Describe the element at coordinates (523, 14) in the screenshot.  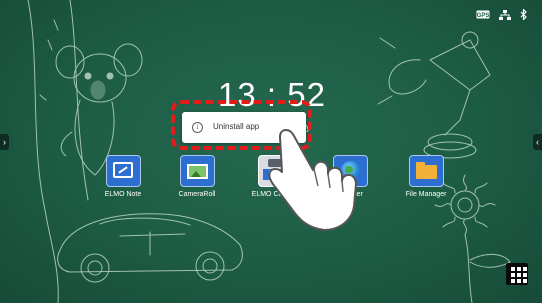
I see `bluetooth-icon` at that location.